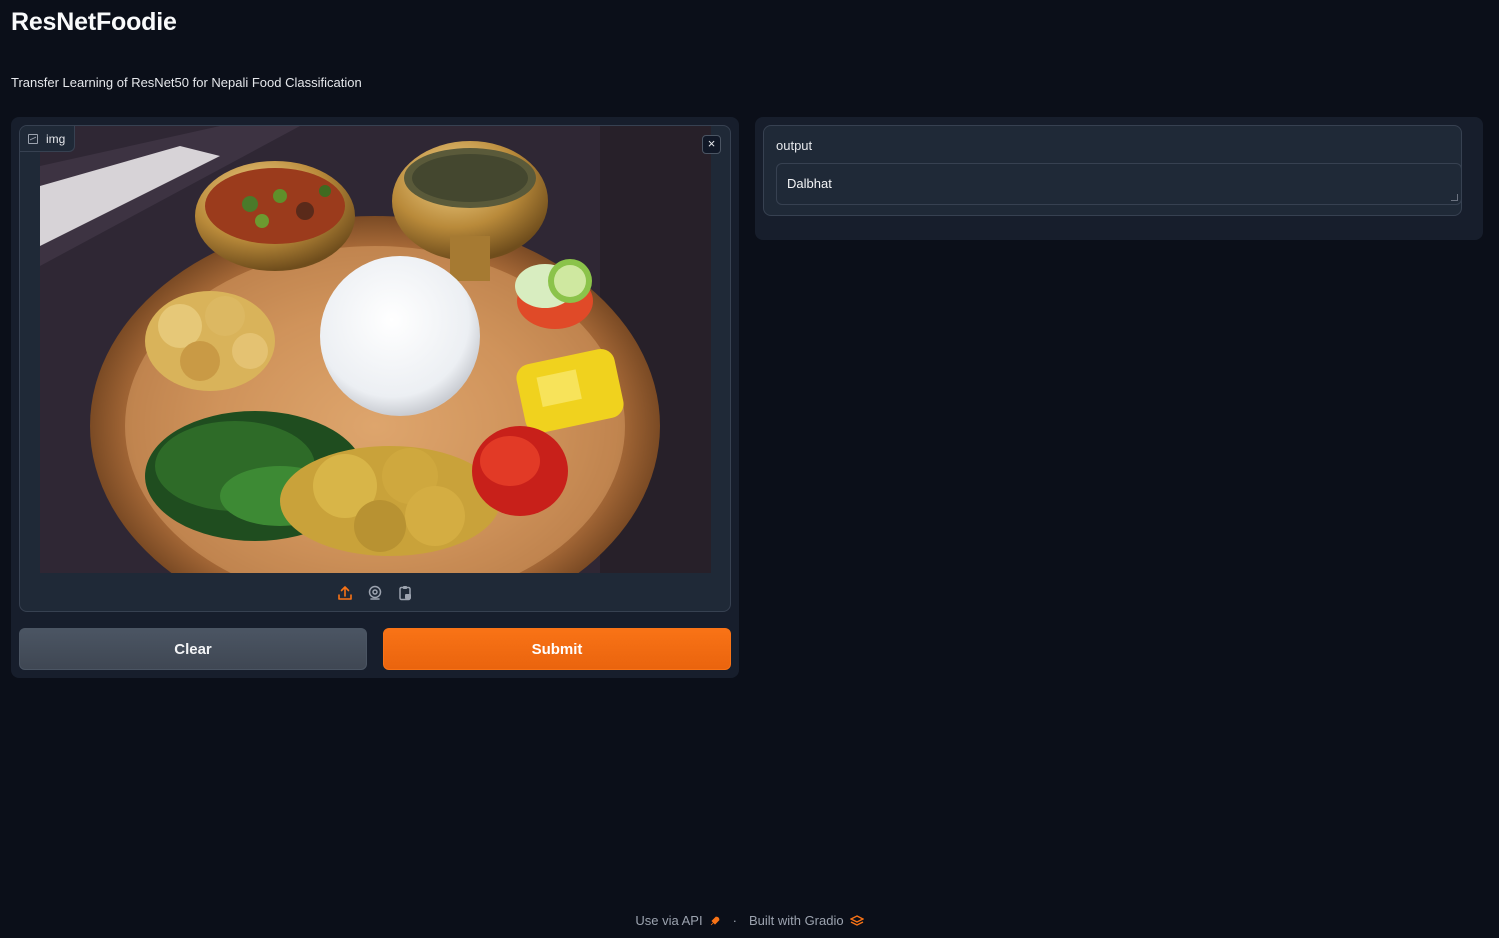 Image resolution: width=1499 pixels, height=938 pixels. Describe the element at coordinates (375, 649) in the screenshot. I see `action-buttons: Clear Submit` at that location.